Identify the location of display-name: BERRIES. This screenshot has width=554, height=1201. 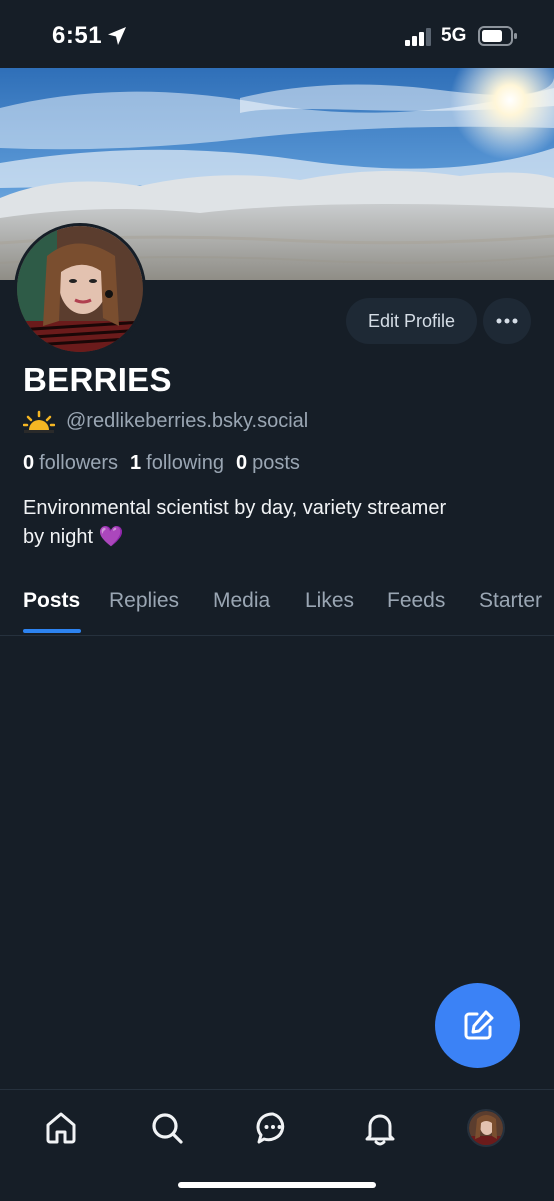
(97, 379).